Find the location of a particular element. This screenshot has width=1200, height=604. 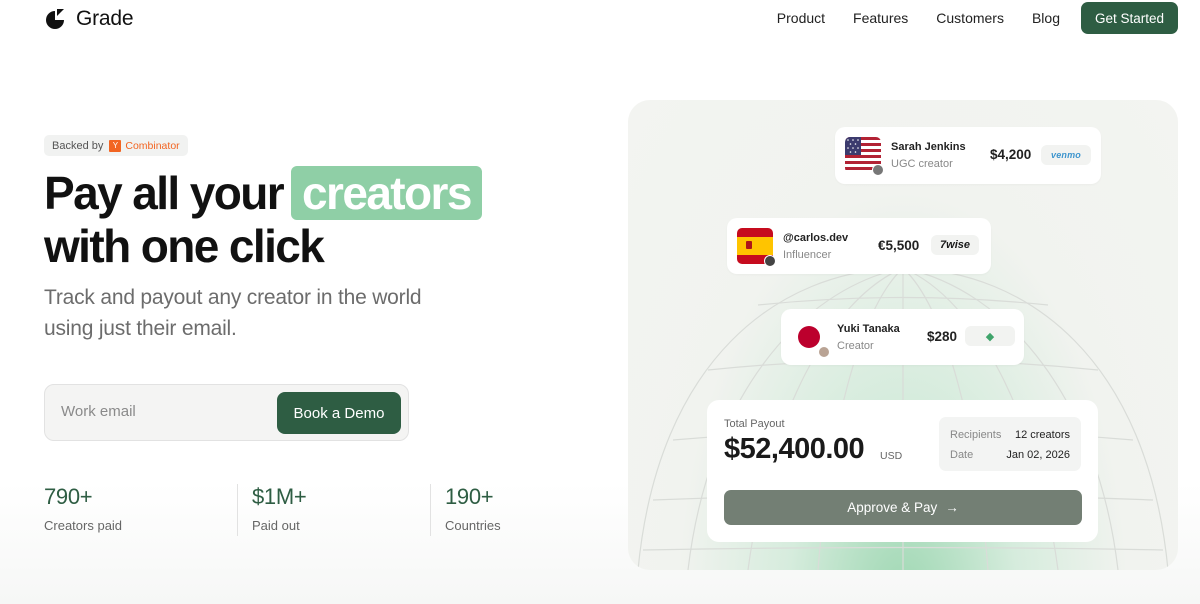

stat-label: Paid out is located at coordinates (276, 525).